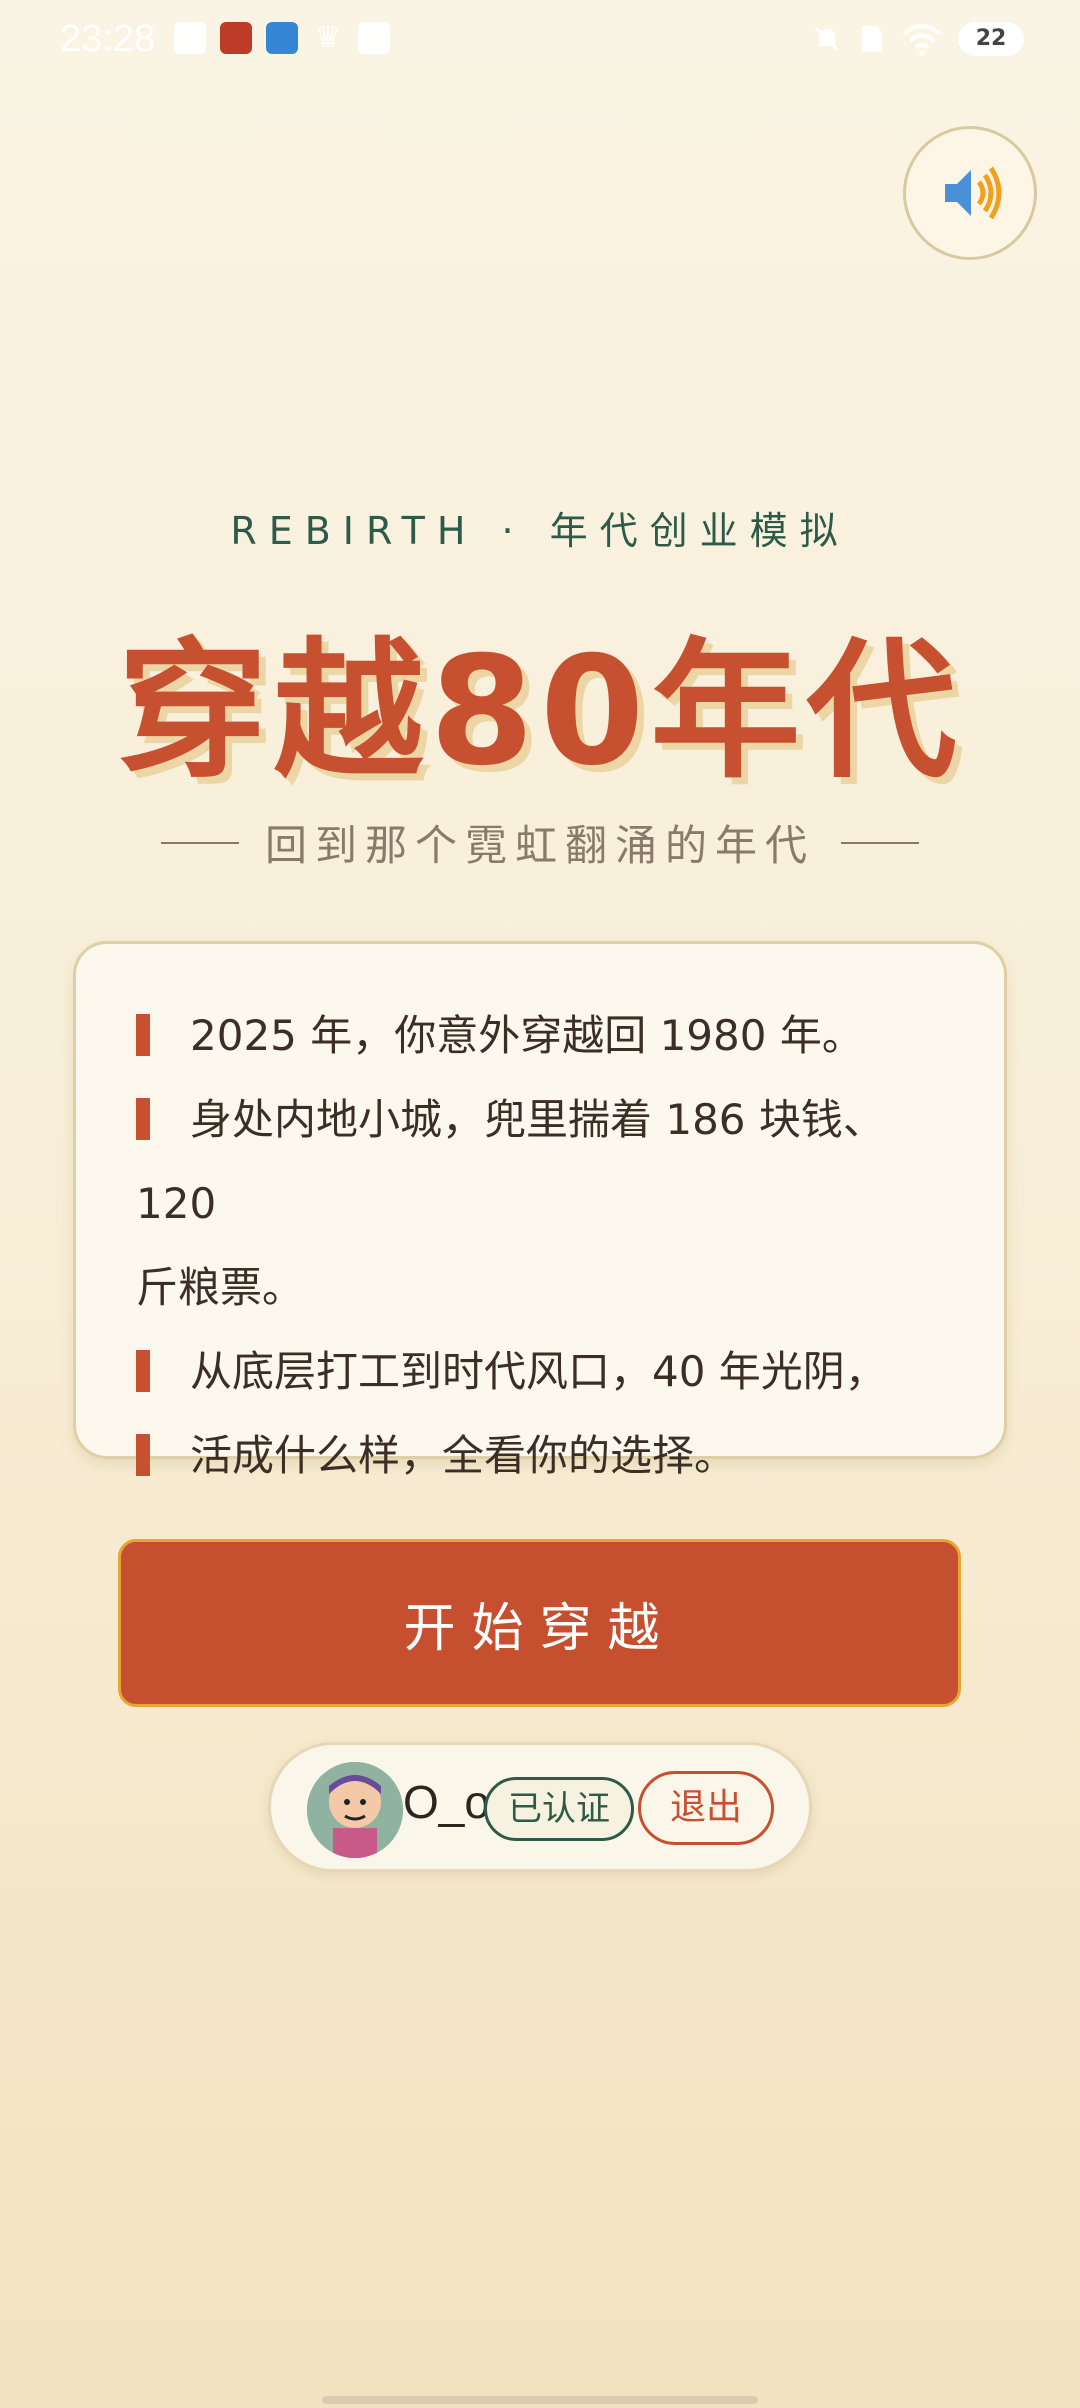  What do you see at coordinates (328, 37) in the screenshot?
I see `crown-icon: ♛` at bounding box center [328, 37].